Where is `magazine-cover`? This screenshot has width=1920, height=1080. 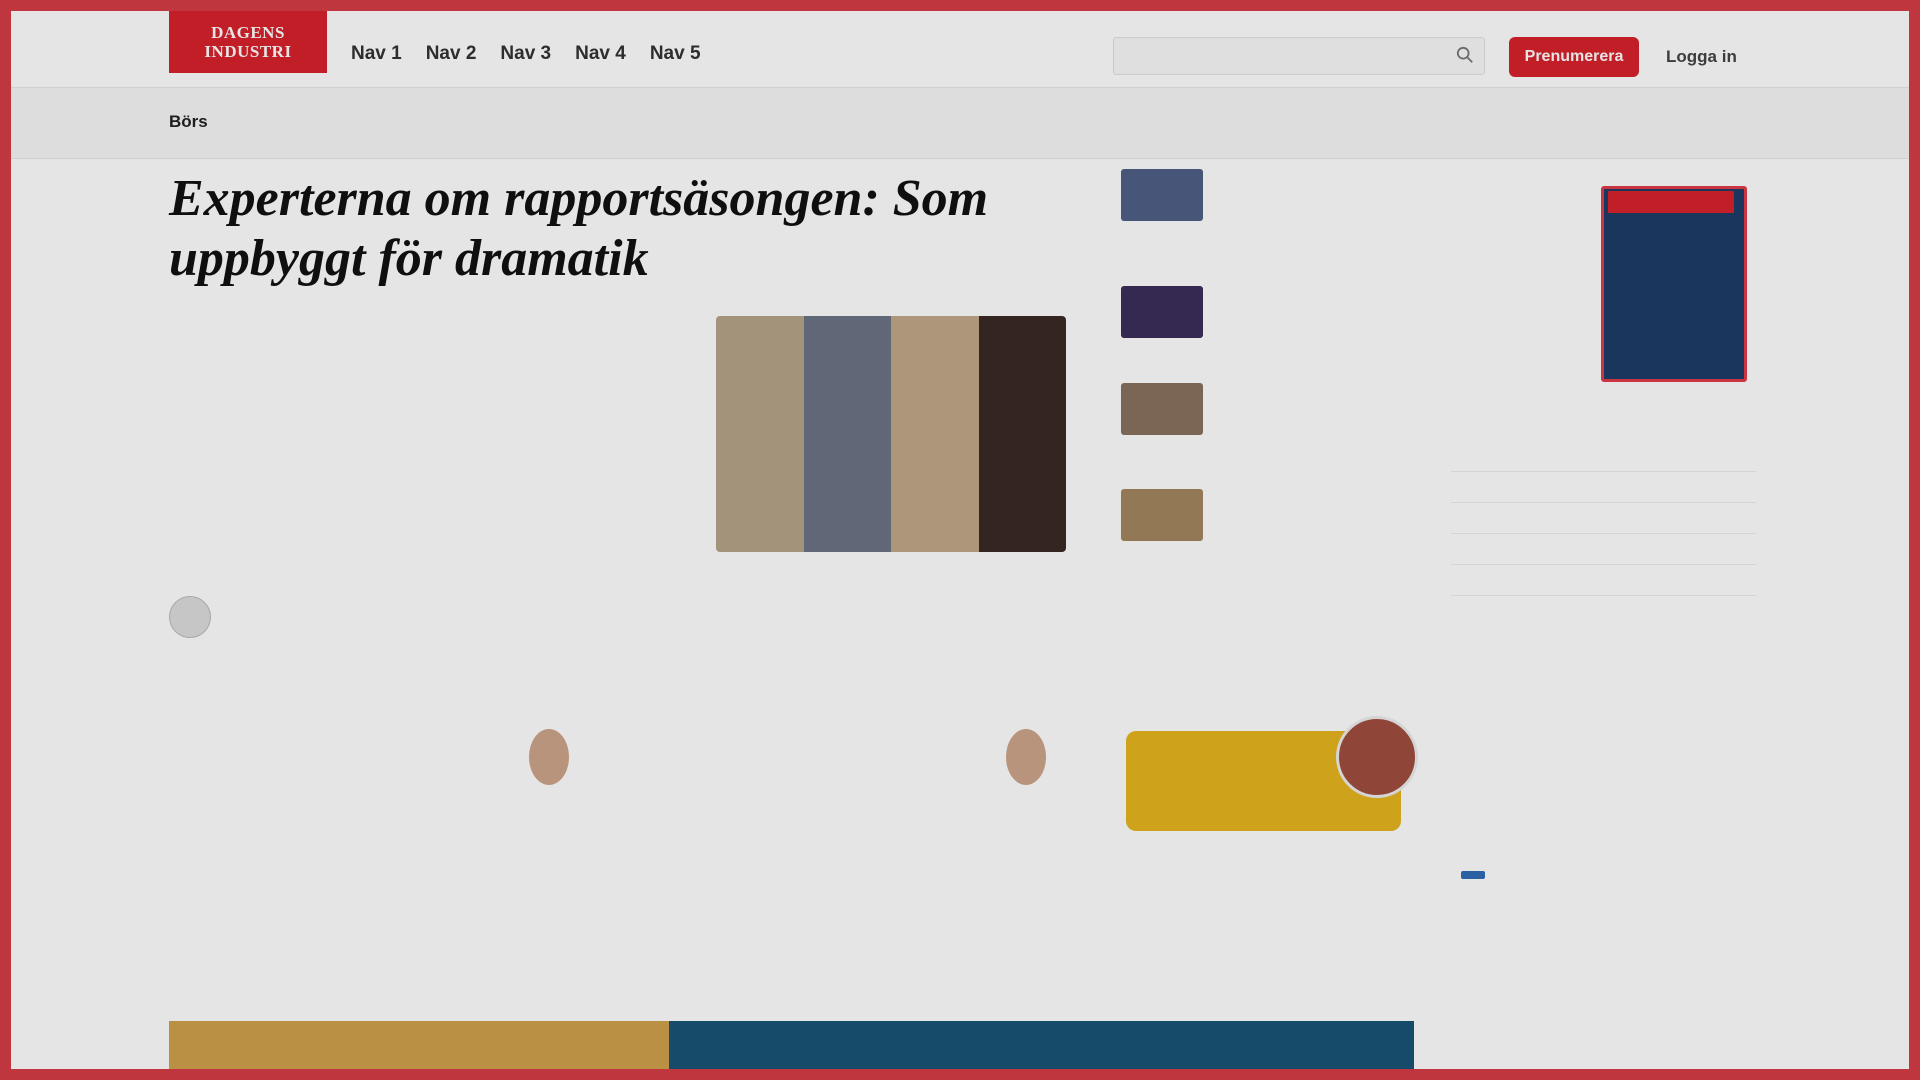 magazine-cover is located at coordinates (1674, 284).